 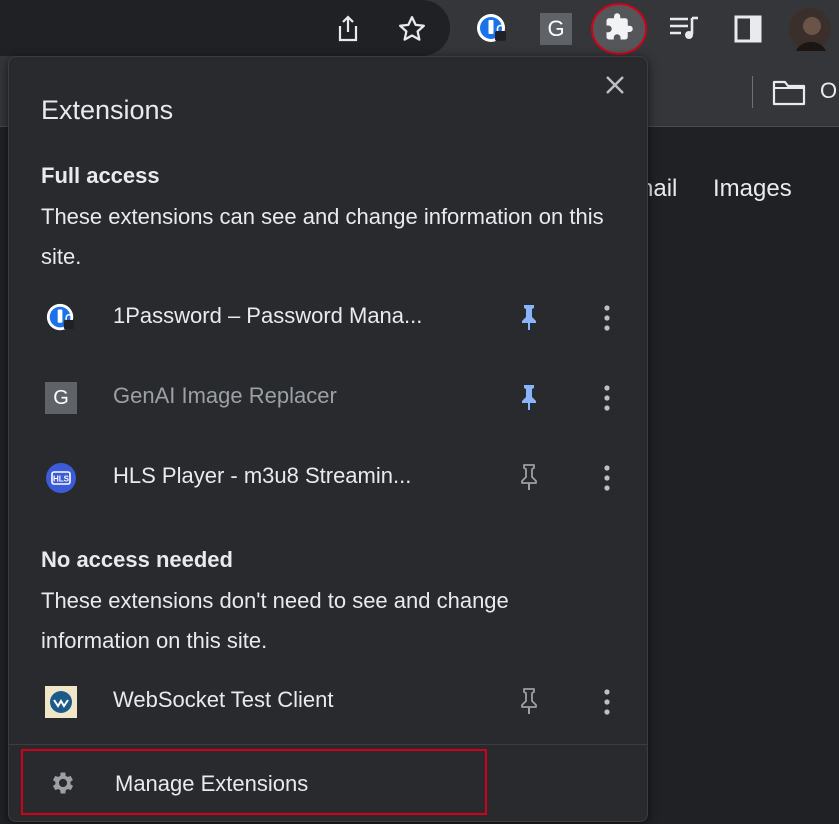 What do you see at coordinates (223, 699) in the screenshot?
I see `extension-name: WebSocket Test Client` at bounding box center [223, 699].